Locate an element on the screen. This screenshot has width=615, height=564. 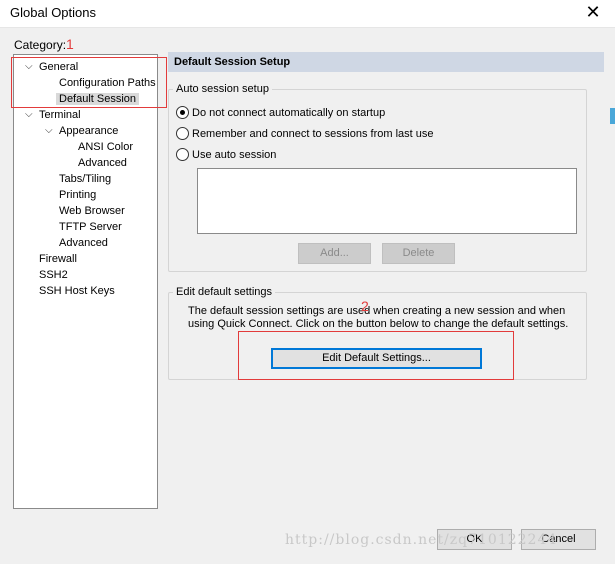
tree-item-label: Tabs/Tiling is located at coordinates (85, 179).